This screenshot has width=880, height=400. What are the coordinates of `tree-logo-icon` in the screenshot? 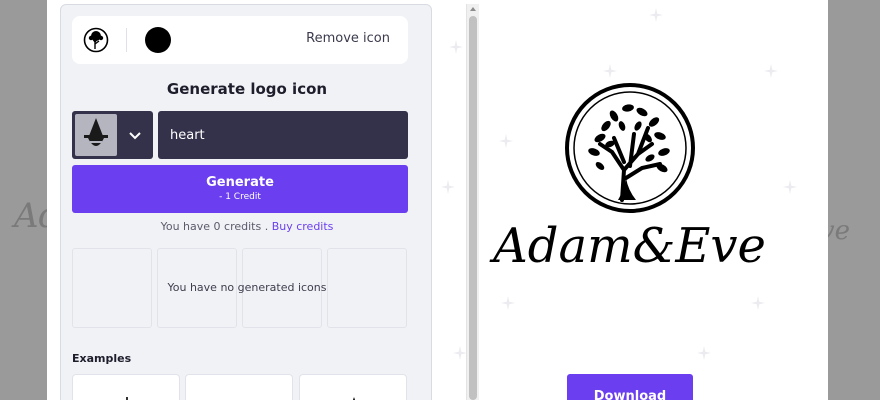 It's located at (630, 148).